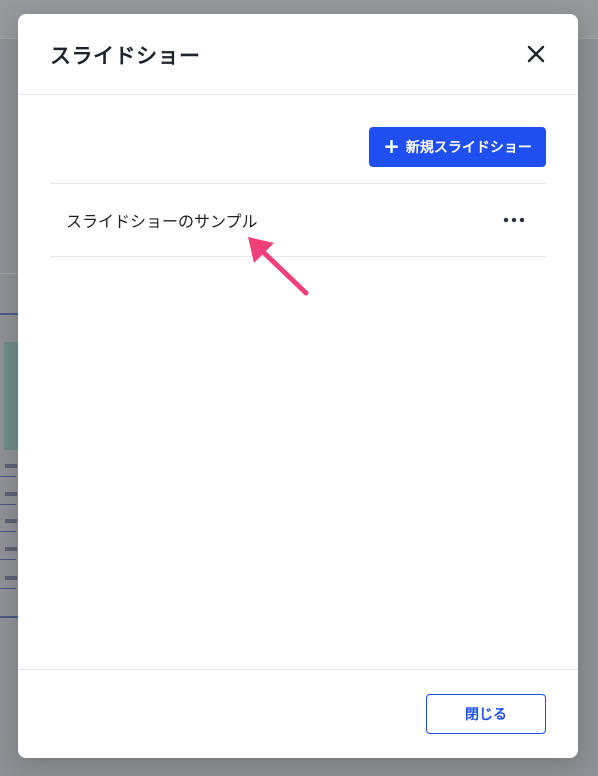 The width and height of the screenshot is (598, 776). I want to click on item-menu-button, so click(514, 220).